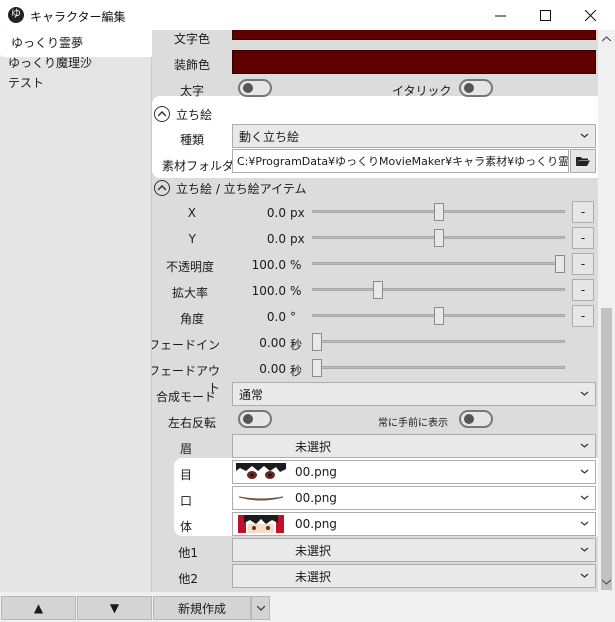 The image size is (615, 622). I want to click on slider-thumb-opacity, so click(560, 264).